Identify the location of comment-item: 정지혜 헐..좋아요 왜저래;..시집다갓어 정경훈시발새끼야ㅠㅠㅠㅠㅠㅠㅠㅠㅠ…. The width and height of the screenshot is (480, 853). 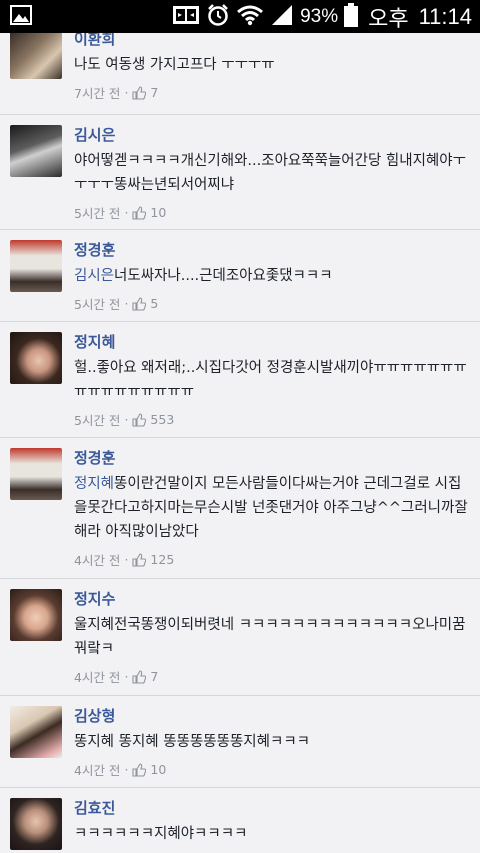
(240, 380).